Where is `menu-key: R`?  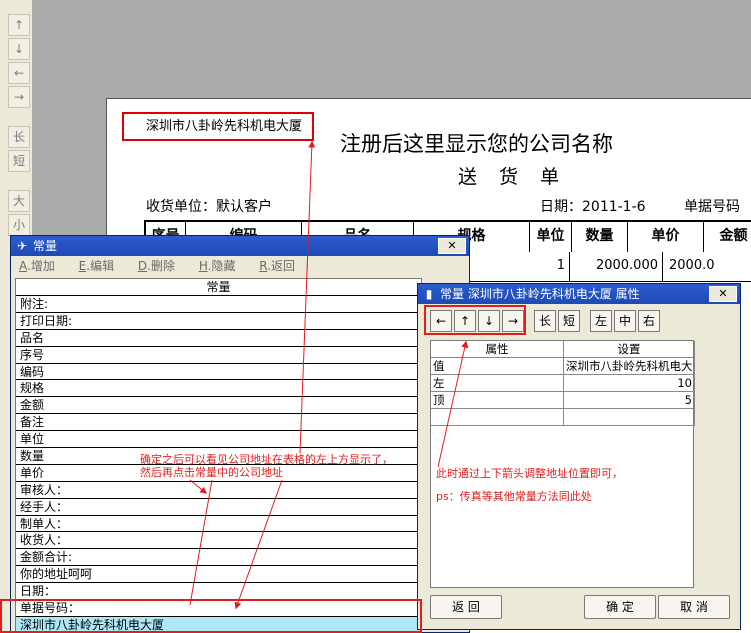 menu-key: R is located at coordinates (263, 266).